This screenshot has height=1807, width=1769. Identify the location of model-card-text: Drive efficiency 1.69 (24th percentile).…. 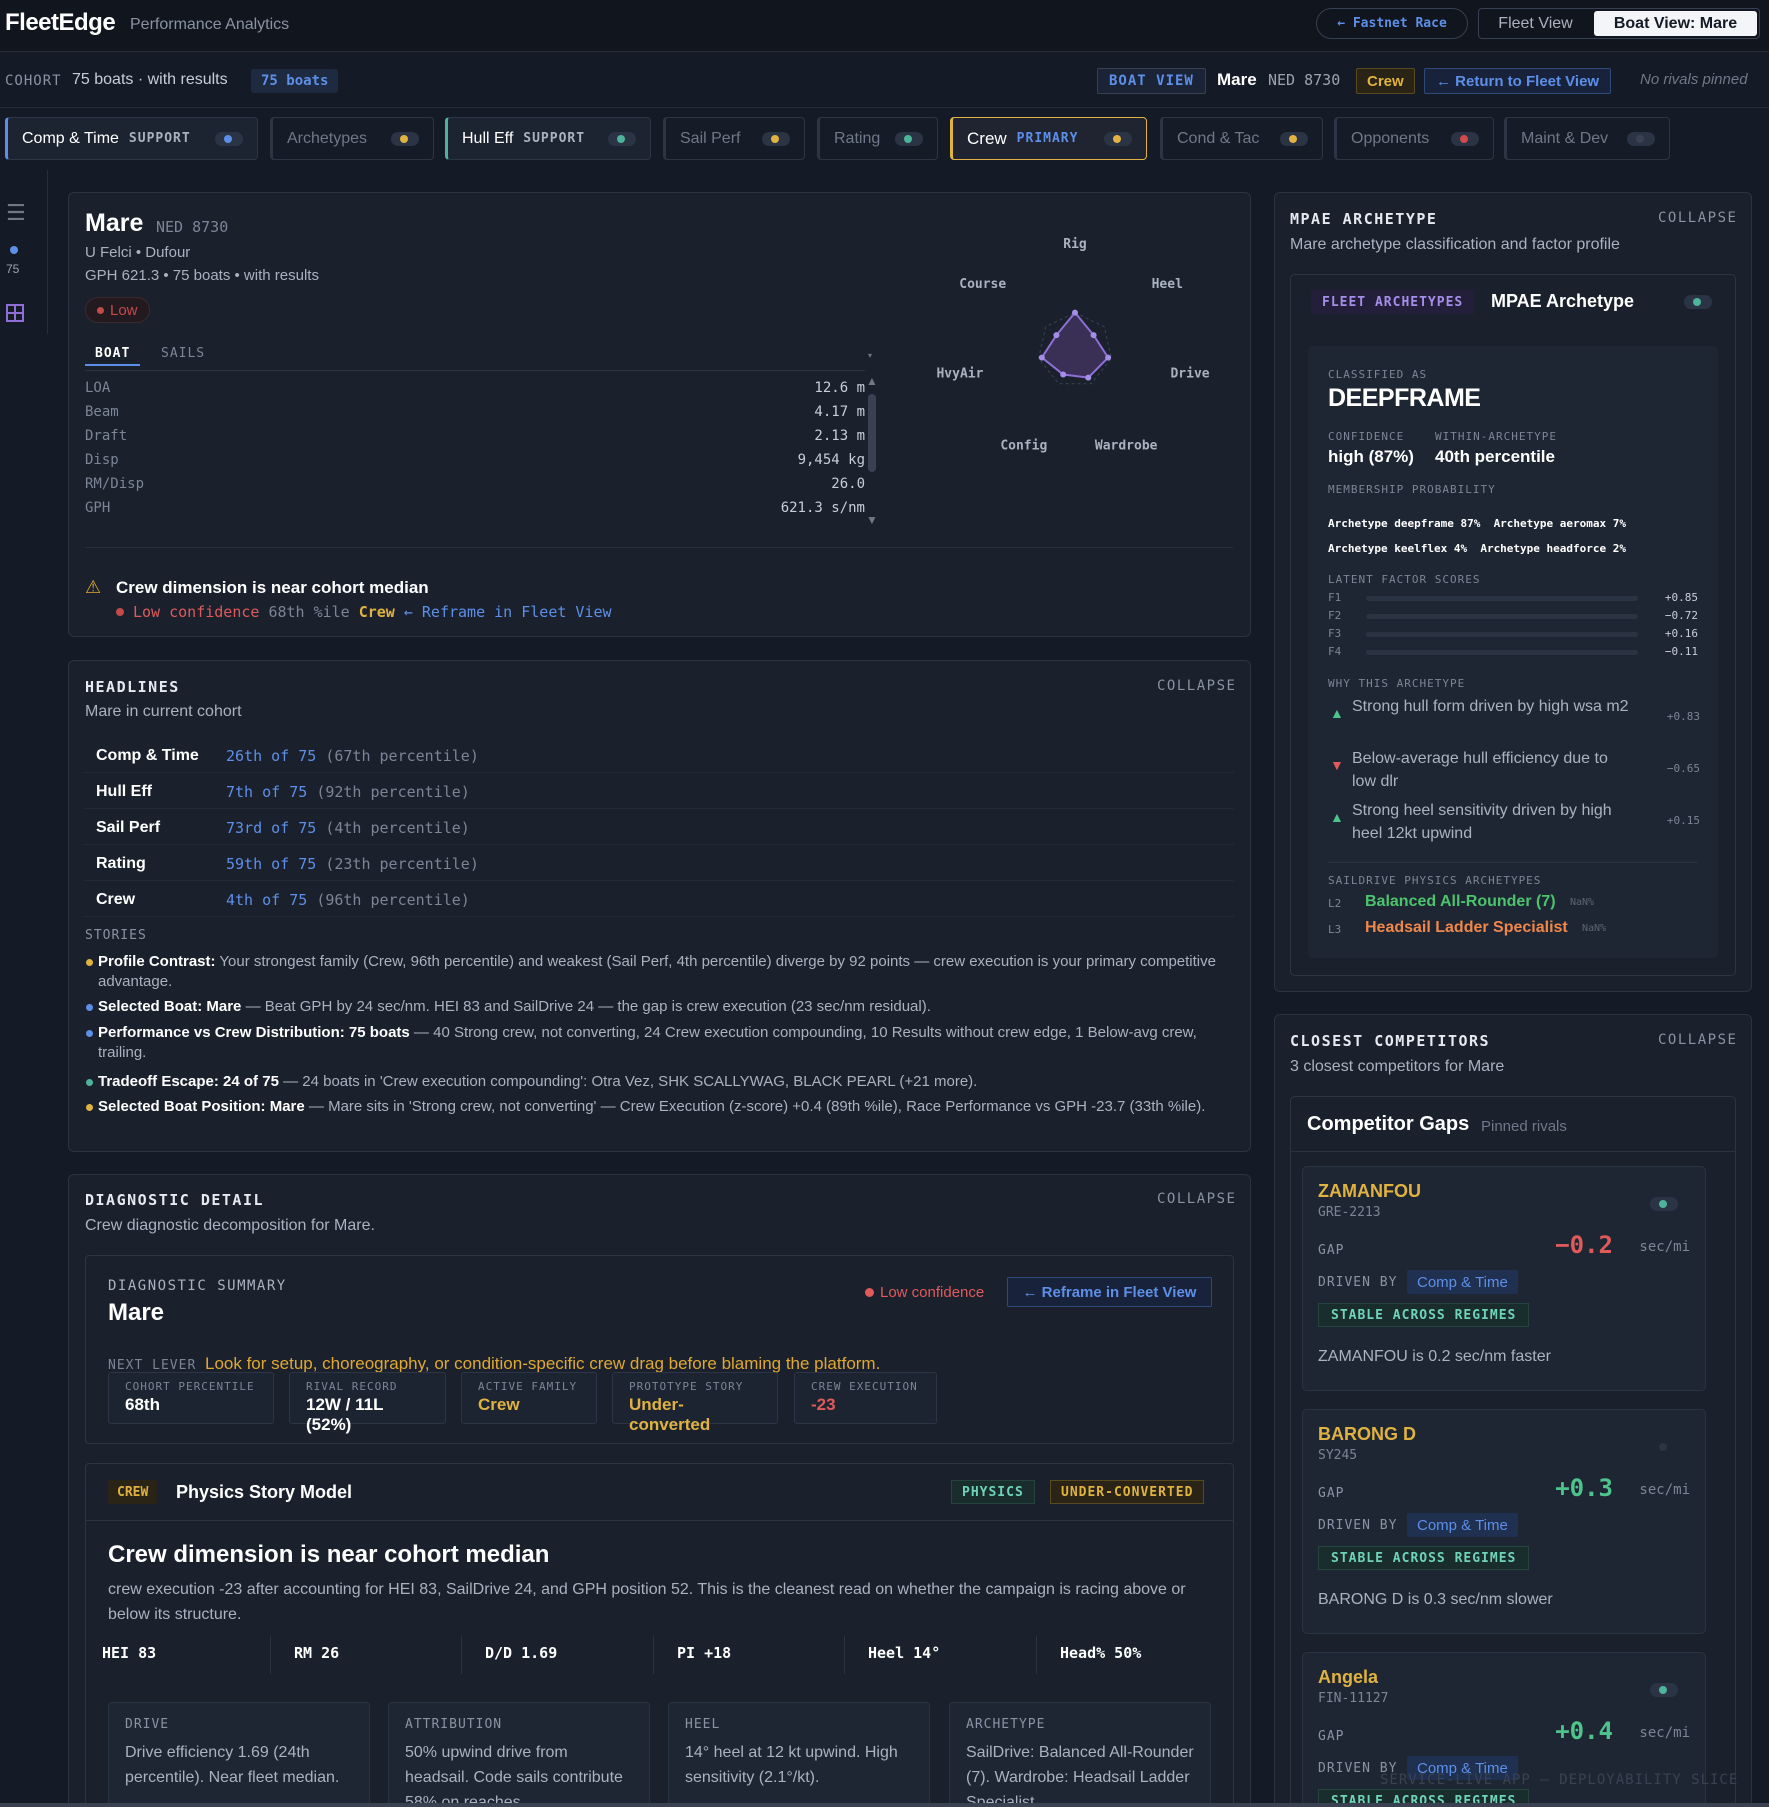
(232, 1765).